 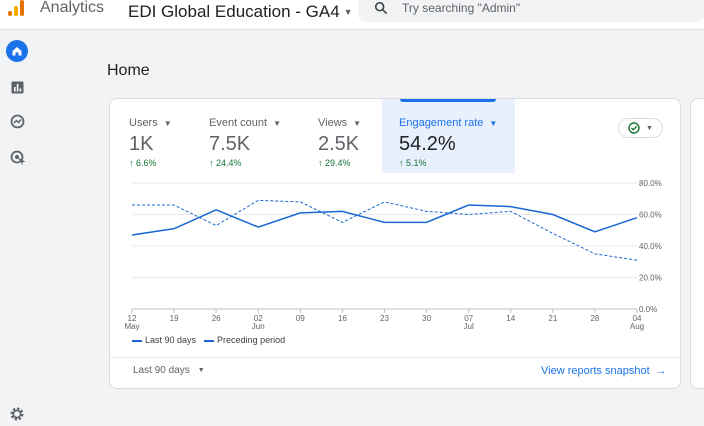 What do you see at coordinates (16, 8) in the screenshot?
I see `analytics-logo-icon` at bounding box center [16, 8].